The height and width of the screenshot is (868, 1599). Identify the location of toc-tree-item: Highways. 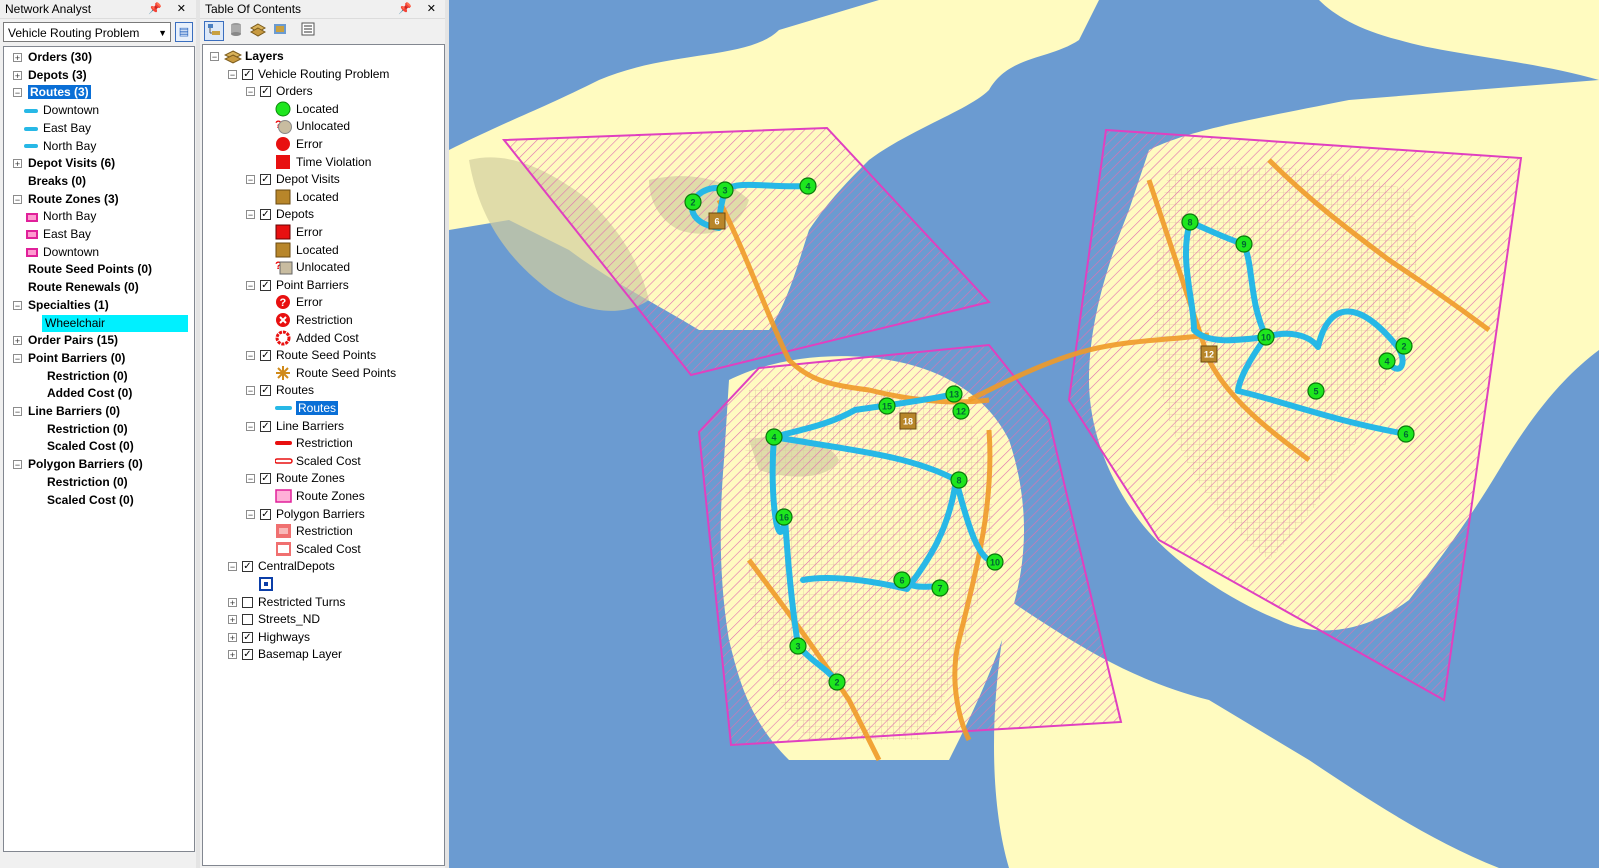
(284, 637).